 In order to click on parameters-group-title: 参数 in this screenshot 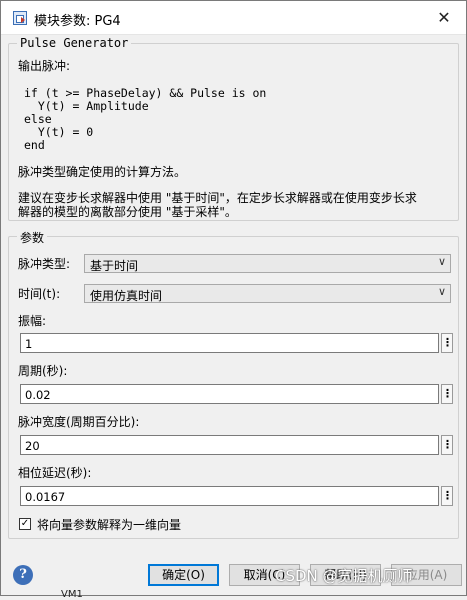, I will do `click(32, 237)`.